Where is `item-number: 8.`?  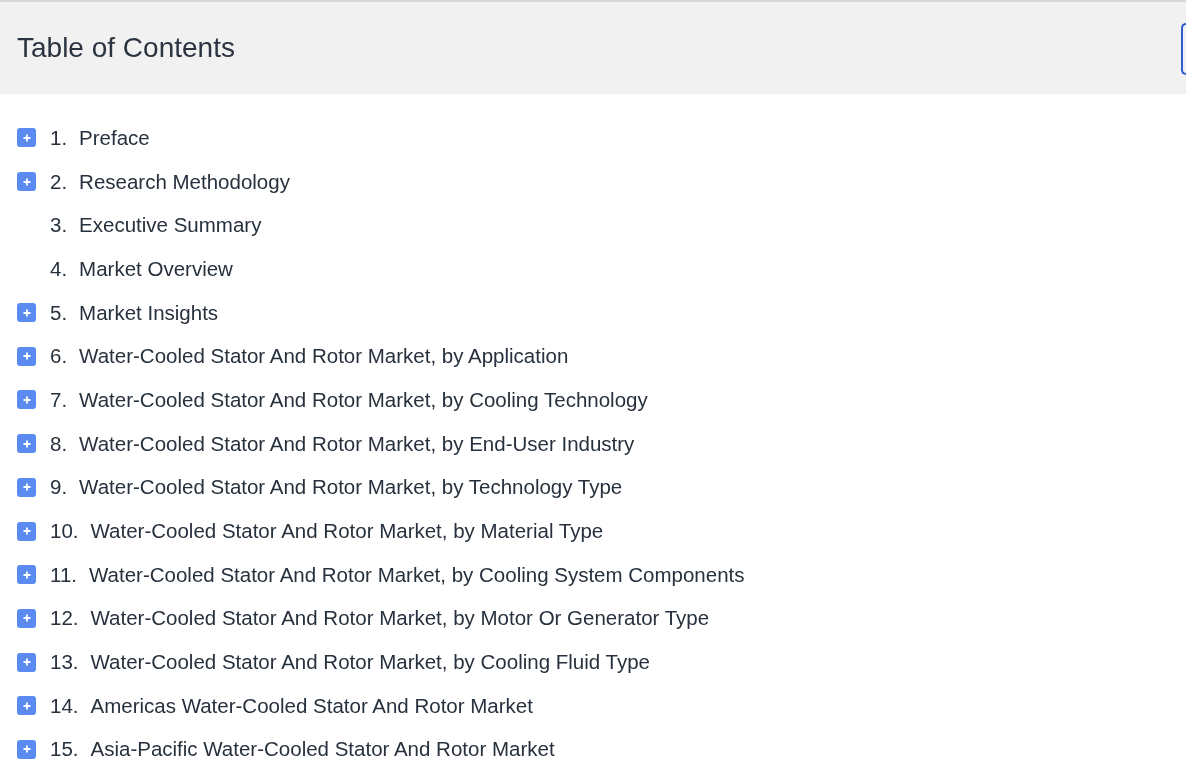
item-number: 8. is located at coordinates (59, 443).